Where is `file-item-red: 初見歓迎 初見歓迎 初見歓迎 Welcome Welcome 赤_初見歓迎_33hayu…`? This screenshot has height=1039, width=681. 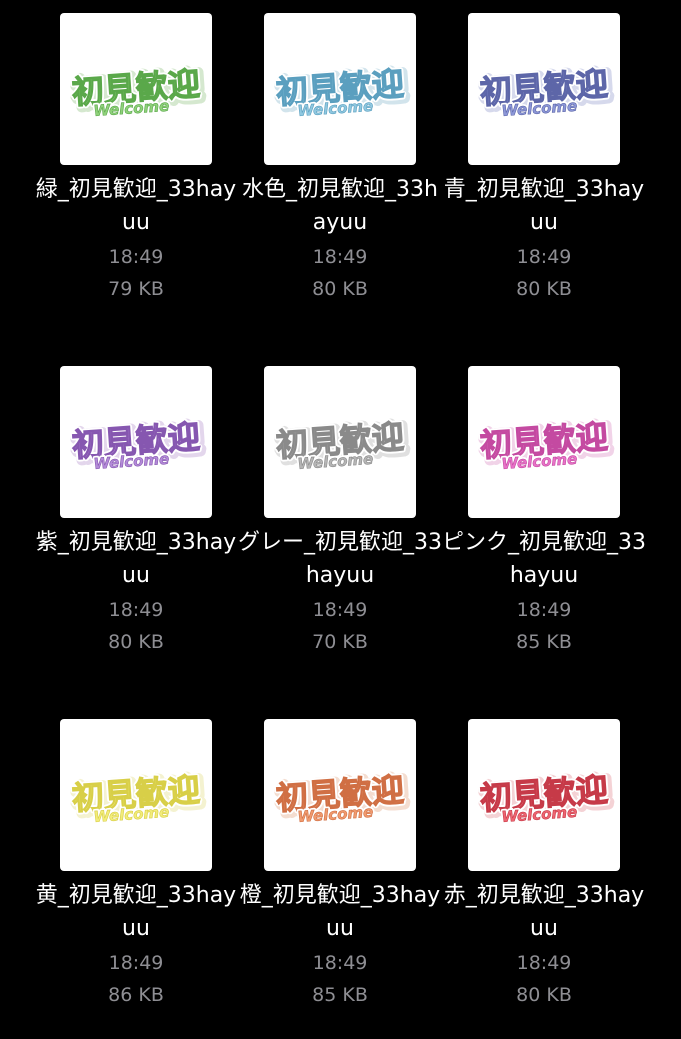
file-item-red: 初見歓迎 初見歓迎 初見歓迎 Welcome Welcome 赤_初見歓迎_33hayu… is located at coordinates (544, 879).